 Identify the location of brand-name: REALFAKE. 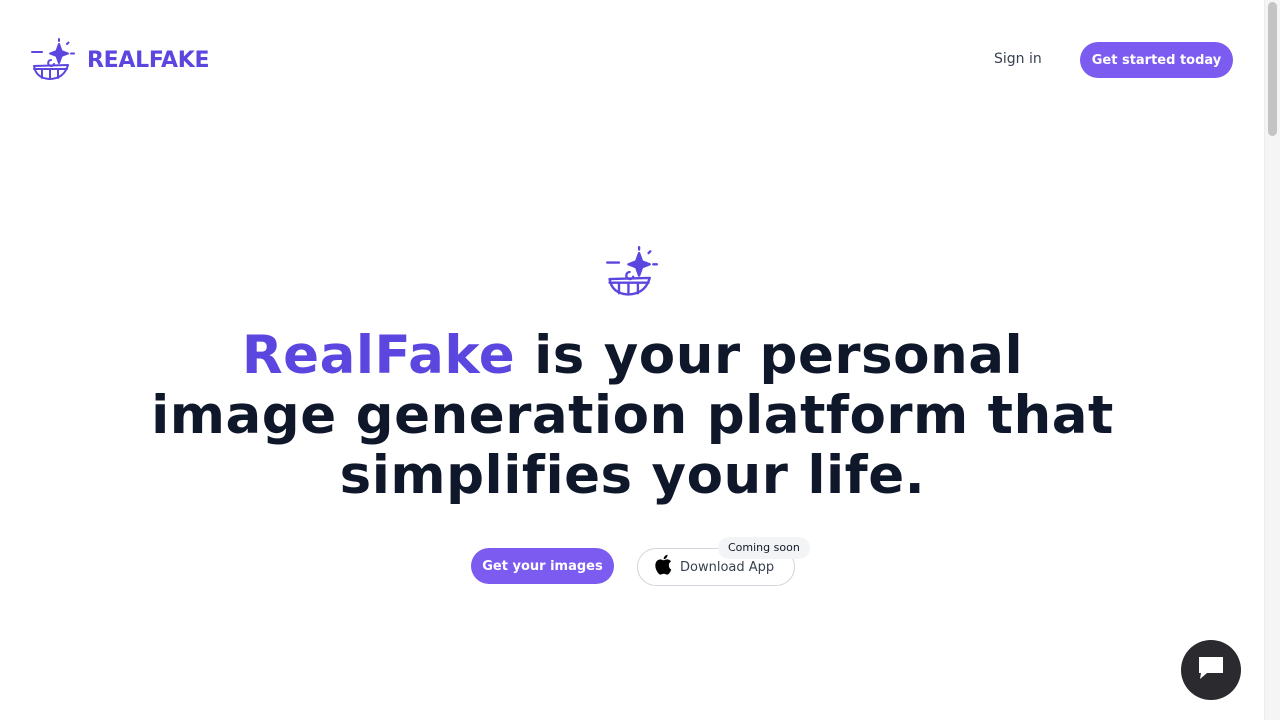
(148, 60).